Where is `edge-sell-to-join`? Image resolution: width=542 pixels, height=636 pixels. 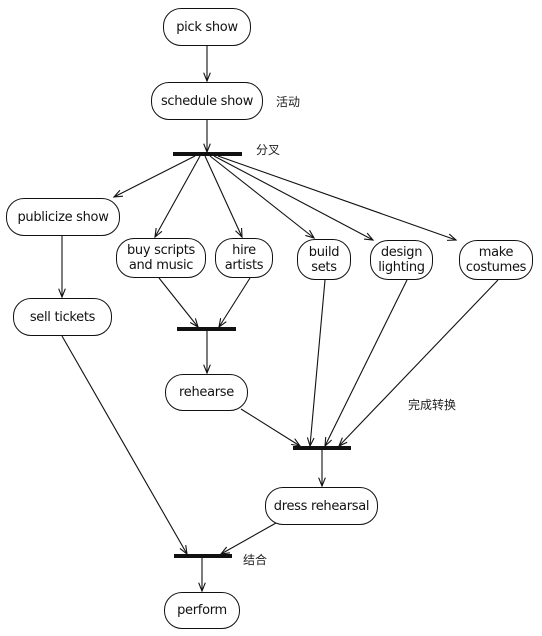
edge-sell-to-join is located at coordinates (124, 445).